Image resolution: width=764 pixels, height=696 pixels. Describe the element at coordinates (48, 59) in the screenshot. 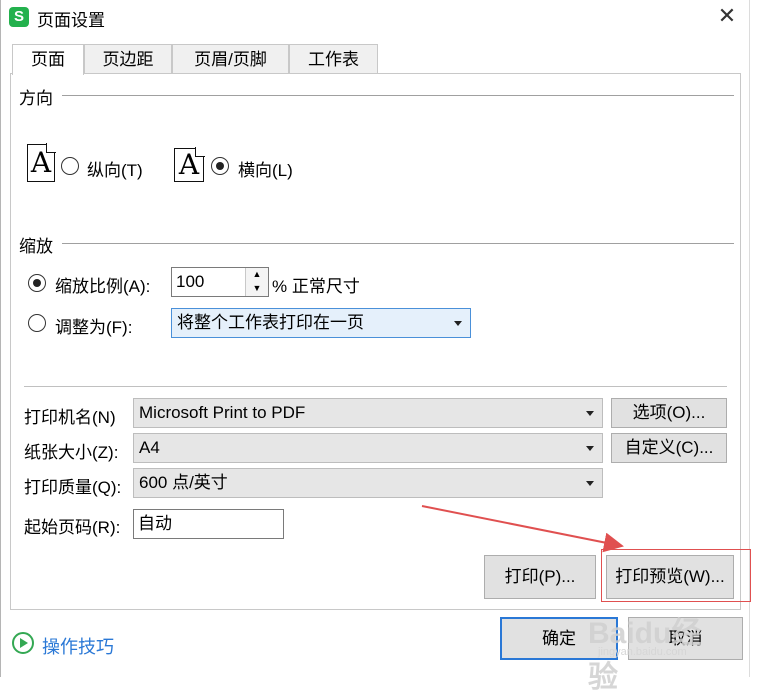

I see `tab-page: 页面` at that location.